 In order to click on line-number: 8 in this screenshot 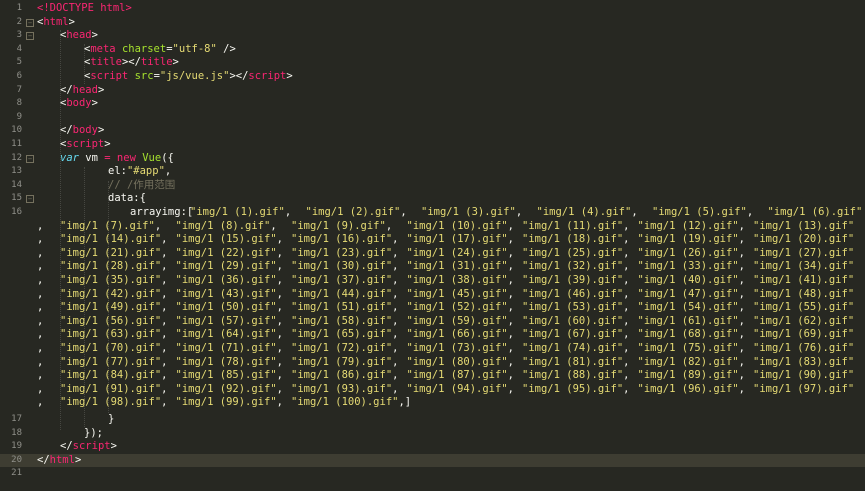, I will do `click(19, 103)`.